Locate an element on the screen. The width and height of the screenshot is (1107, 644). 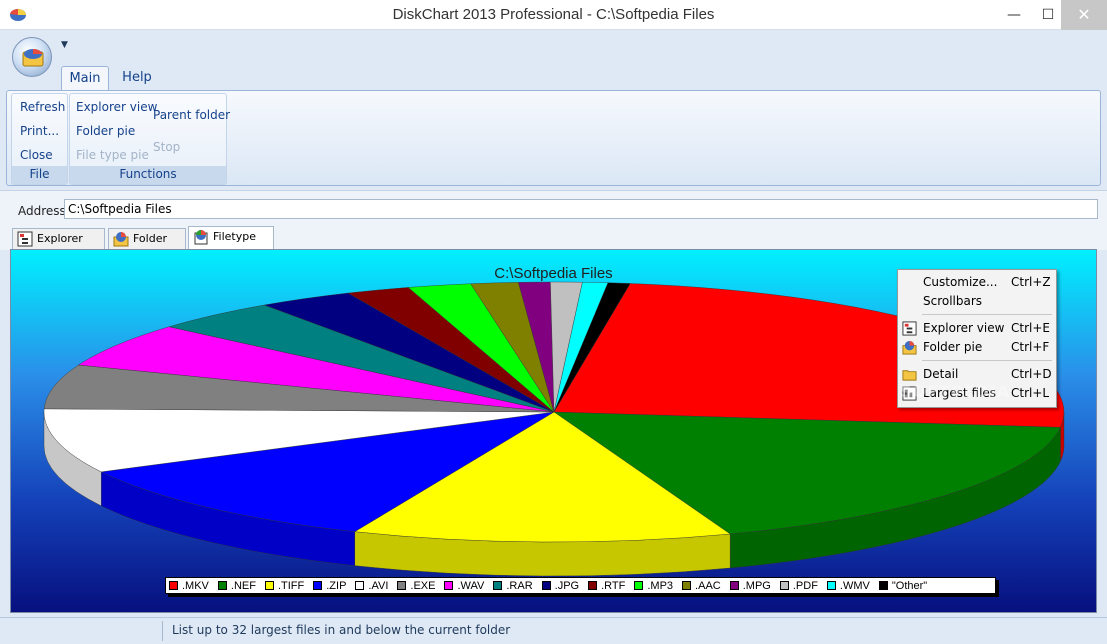
file-group: Refresh Print... Close File is located at coordinates (39, 139).